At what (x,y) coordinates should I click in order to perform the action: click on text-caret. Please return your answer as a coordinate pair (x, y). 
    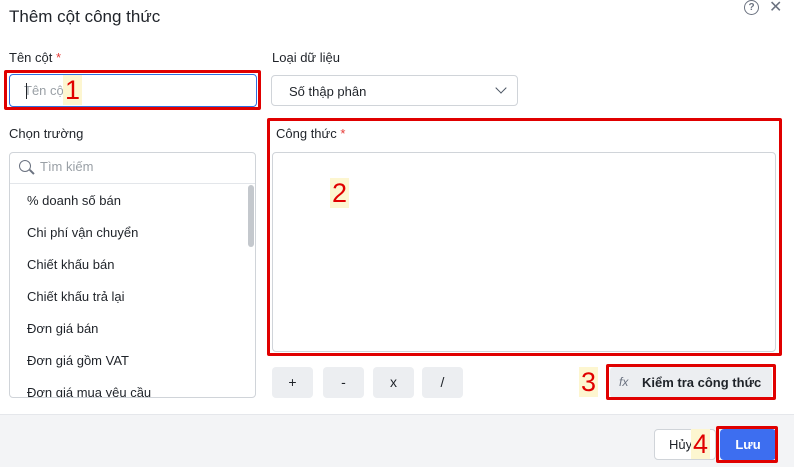
    Looking at the image, I should click on (26, 91).